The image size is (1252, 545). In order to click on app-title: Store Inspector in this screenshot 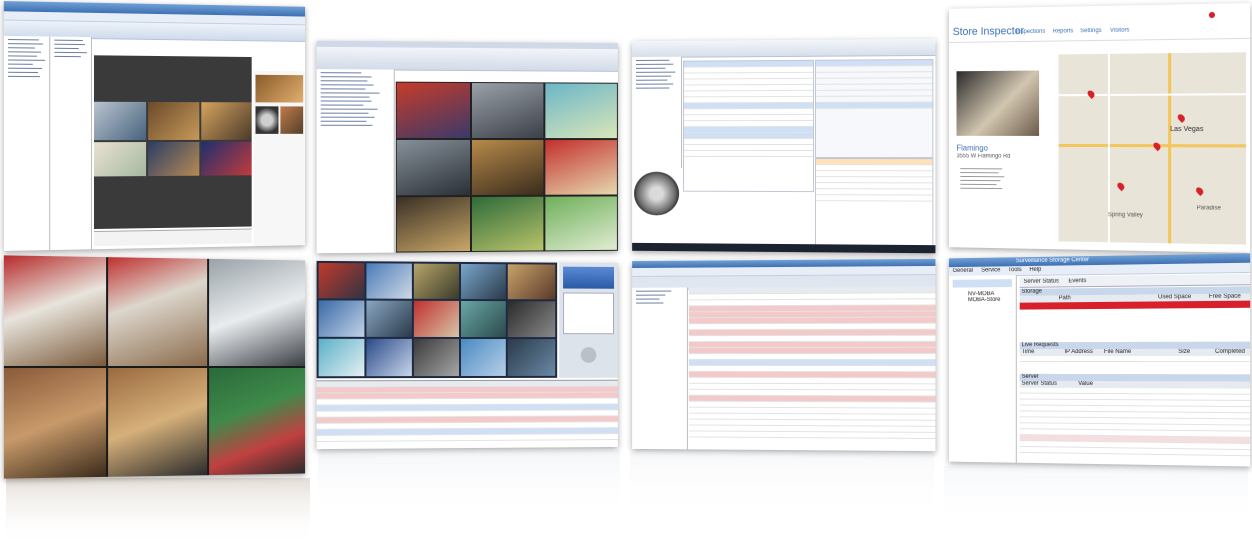, I will do `click(988, 32)`.